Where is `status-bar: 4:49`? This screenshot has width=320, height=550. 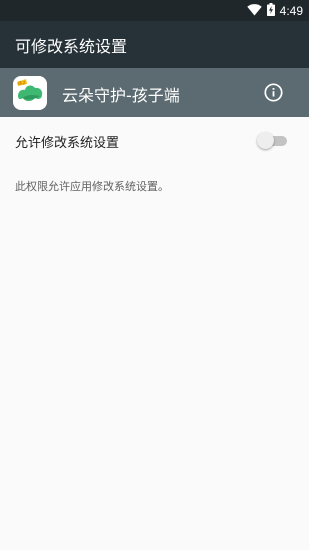 status-bar: 4:49 is located at coordinates (154, 10).